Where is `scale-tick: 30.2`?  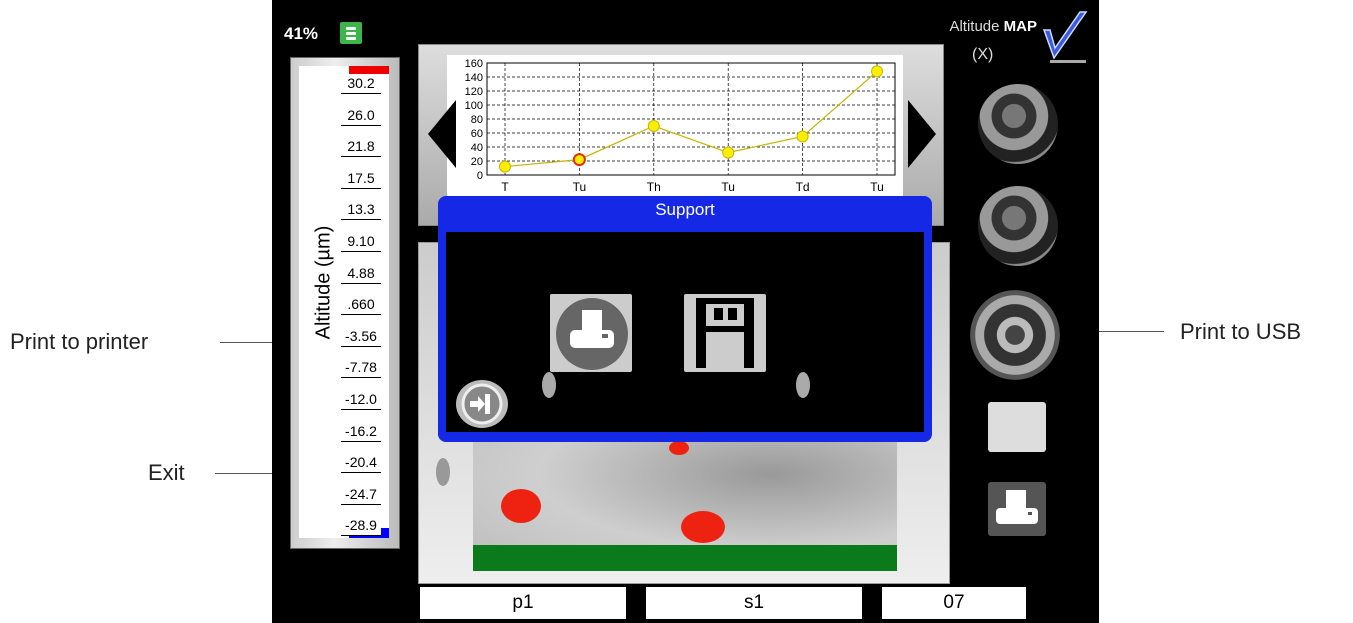
scale-tick: 30.2 is located at coordinates (361, 84).